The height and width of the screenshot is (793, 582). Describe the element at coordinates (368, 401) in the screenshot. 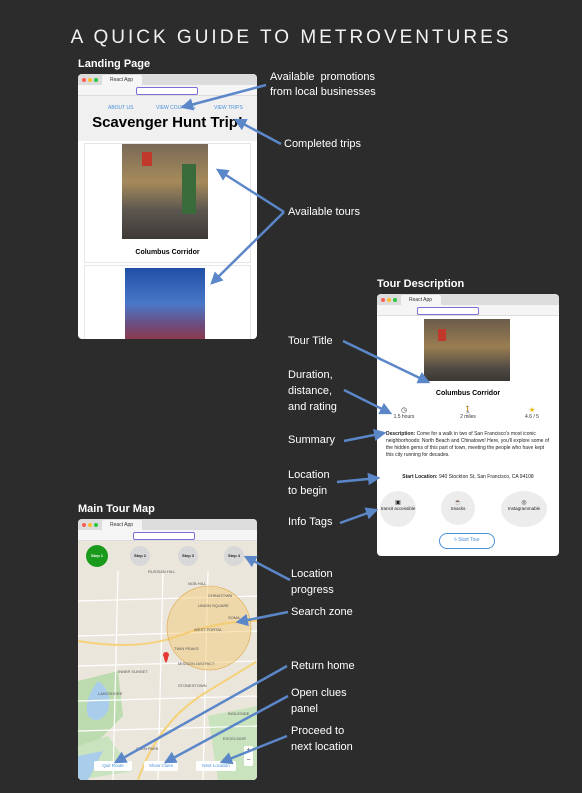

I see `arrow-duration` at that location.